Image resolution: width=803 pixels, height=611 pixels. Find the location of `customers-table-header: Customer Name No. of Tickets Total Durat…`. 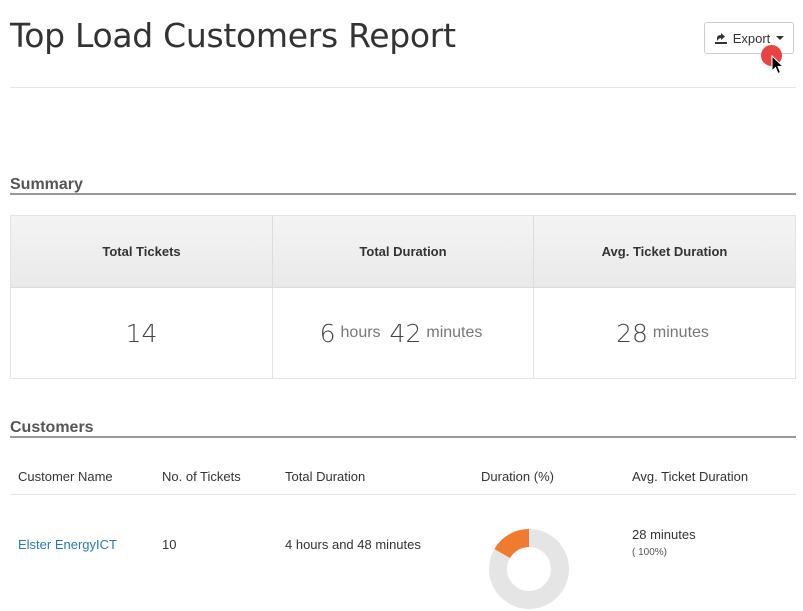

customers-table-header: Customer Name No. of Tickets Total Durat… is located at coordinates (403, 477).